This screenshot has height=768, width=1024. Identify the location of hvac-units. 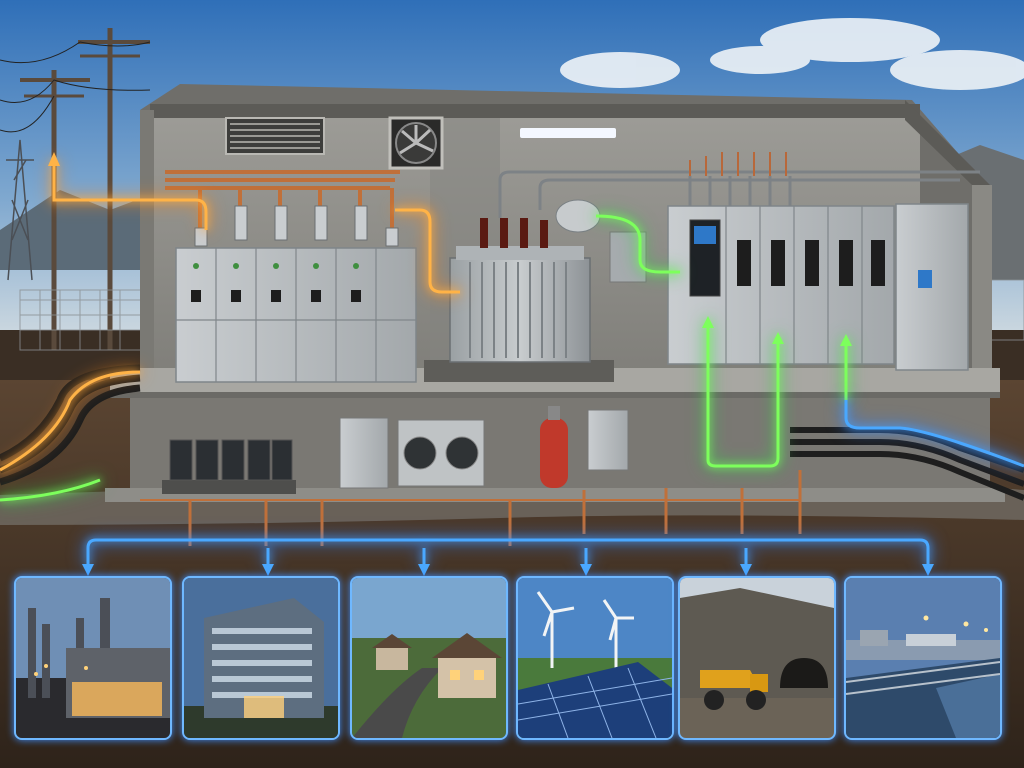
(441, 453).